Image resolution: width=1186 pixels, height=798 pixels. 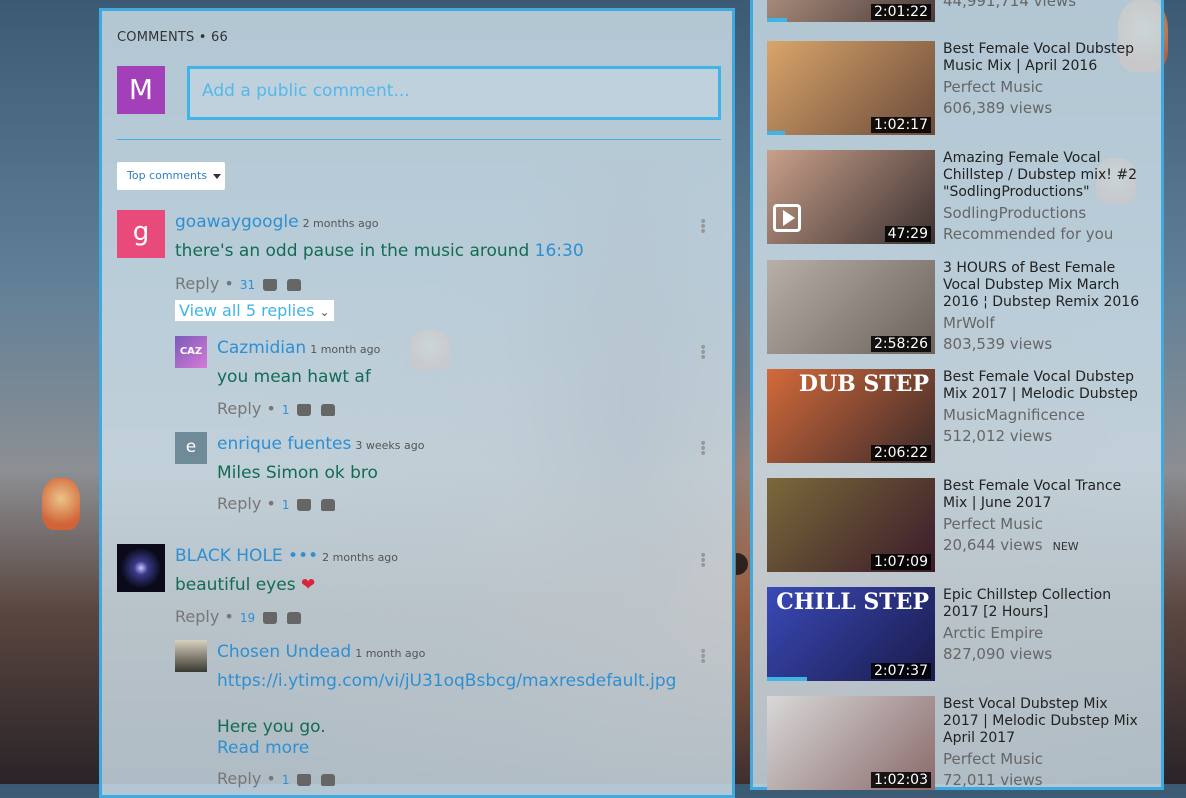 I want to click on chevron-down-icon, so click(x=217, y=176).